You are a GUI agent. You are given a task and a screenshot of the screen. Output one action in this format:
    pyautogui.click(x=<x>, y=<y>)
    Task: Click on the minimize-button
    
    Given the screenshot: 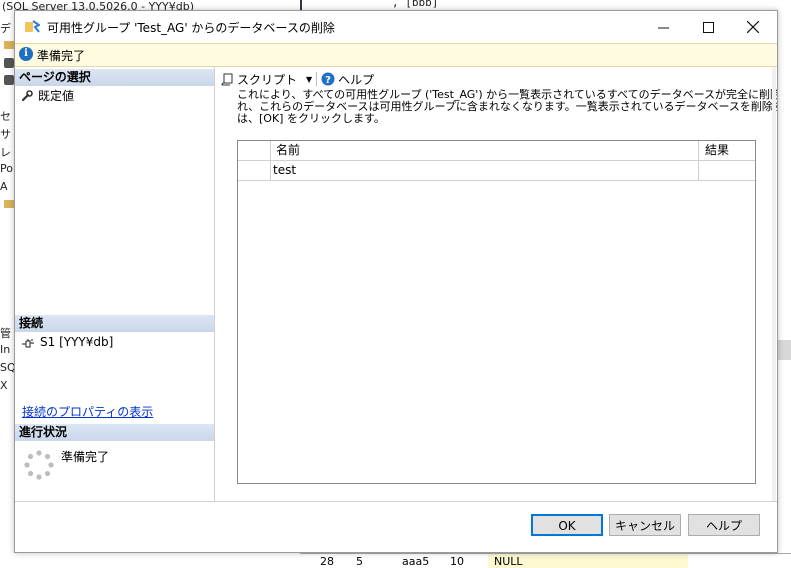 What is the action you would take?
    pyautogui.click(x=663, y=27)
    